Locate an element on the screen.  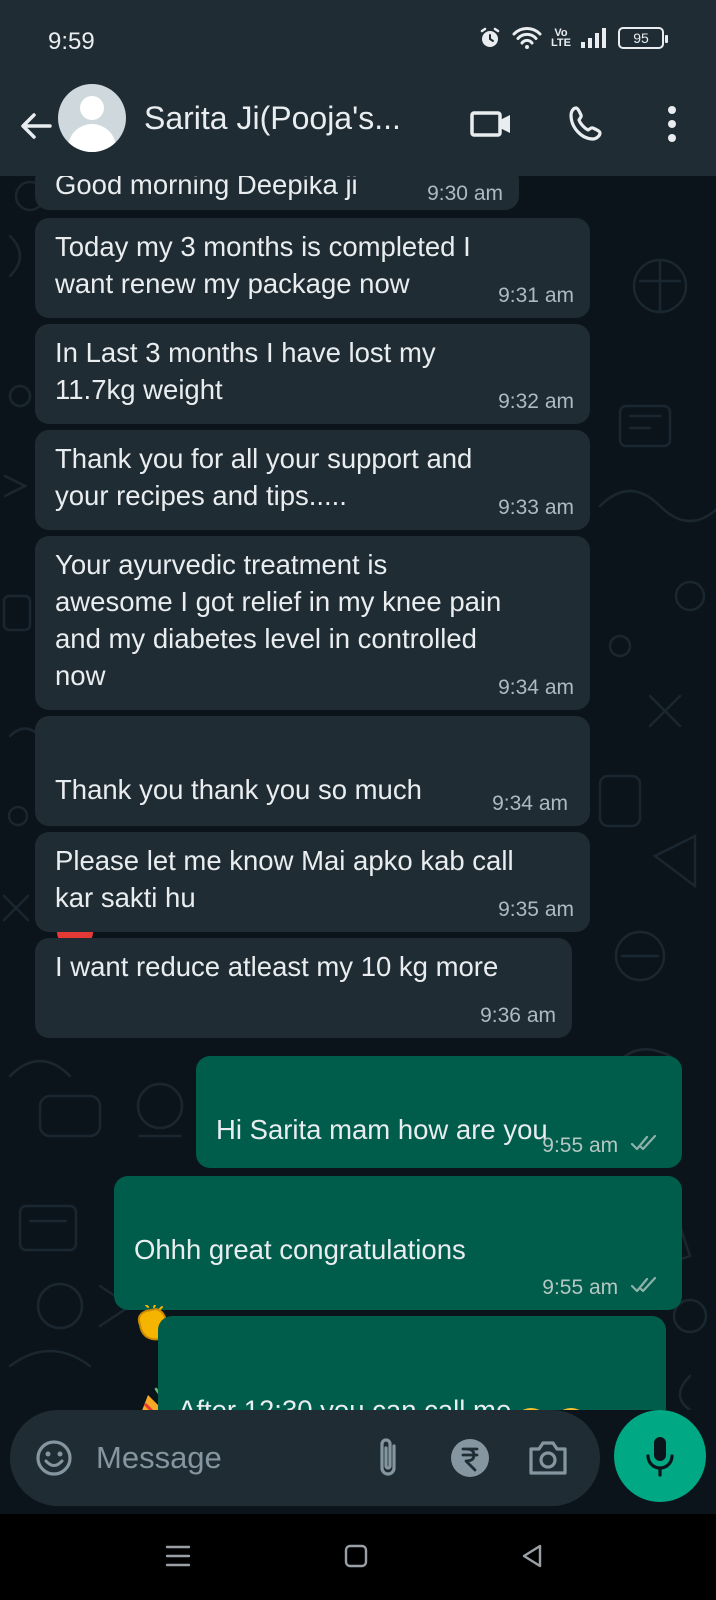
home-icon is located at coordinates (356, 1556).